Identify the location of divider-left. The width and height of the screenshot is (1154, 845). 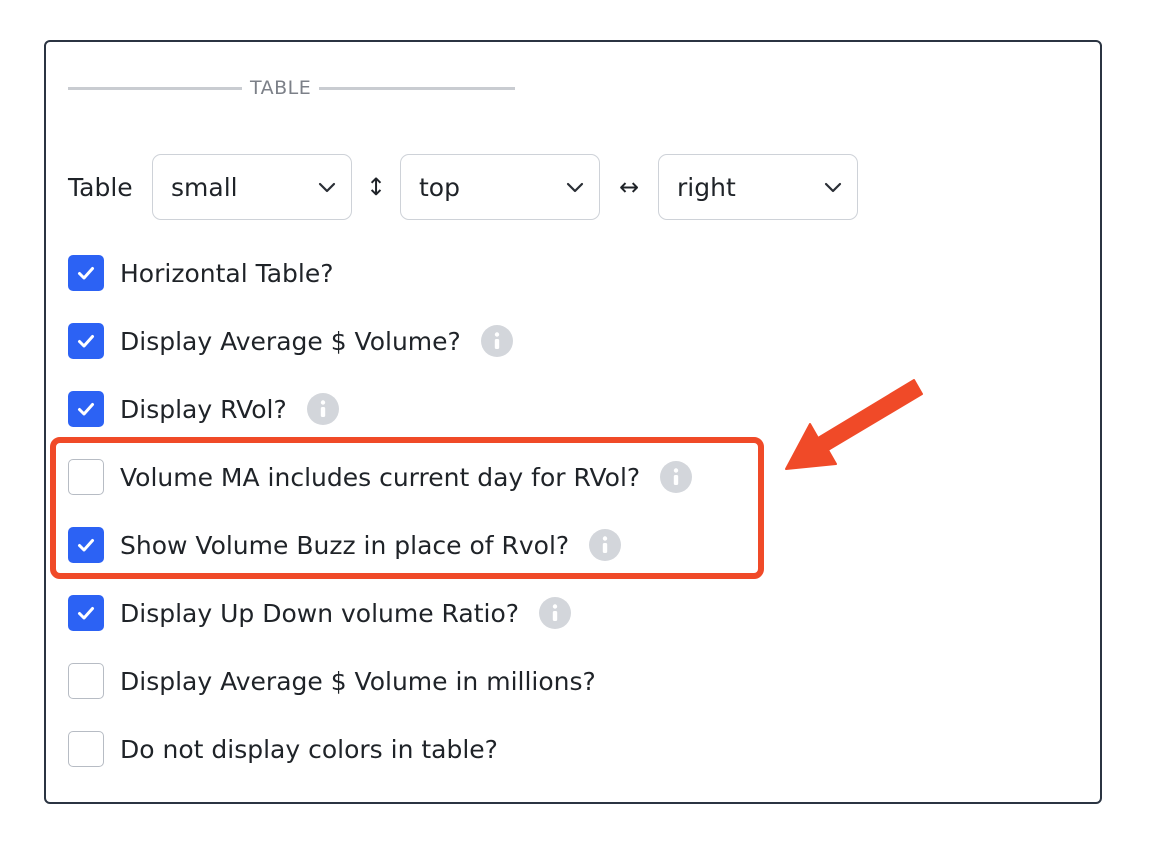
(155, 88).